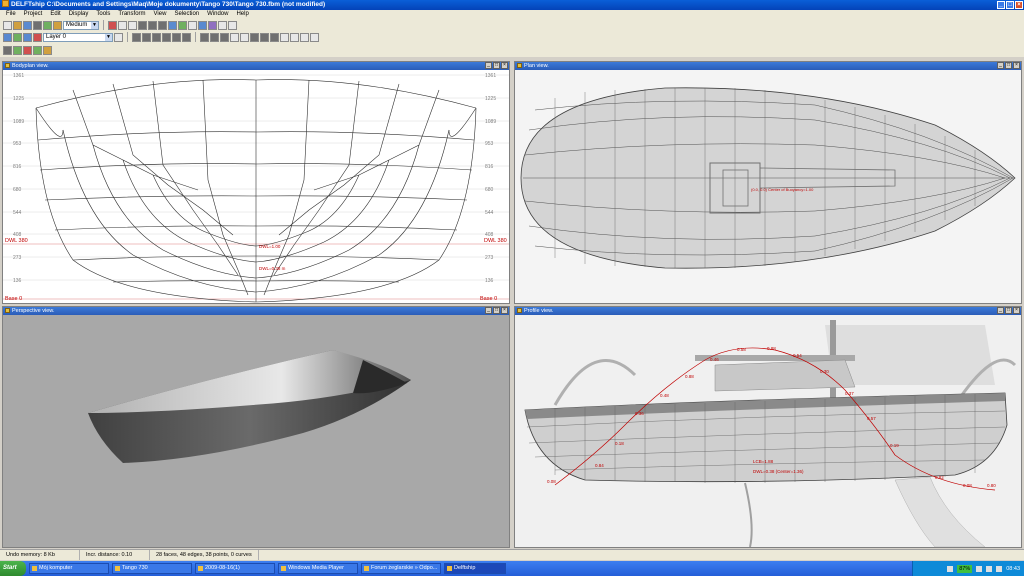 This screenshot has width=1024, height=576. What do you see at coordinates (112, 25) in the screenshot?
I see `grid-icon` at bounding box center [112, 25].